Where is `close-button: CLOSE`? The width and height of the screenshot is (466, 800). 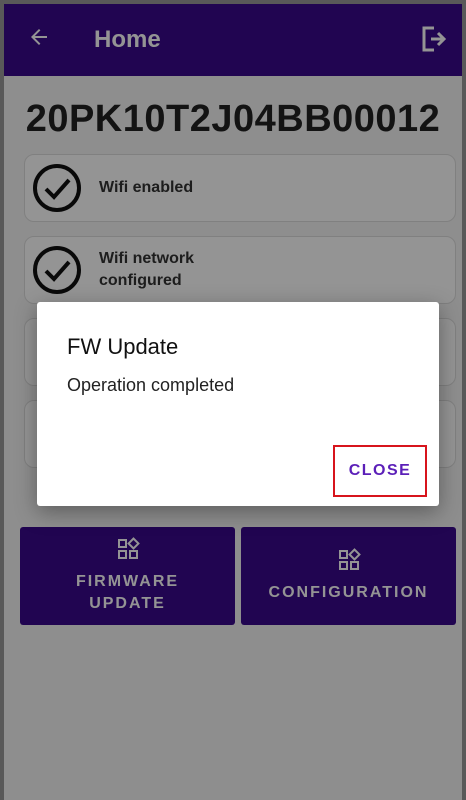
close-button: CLOSE is located at coordinates (380, 471).